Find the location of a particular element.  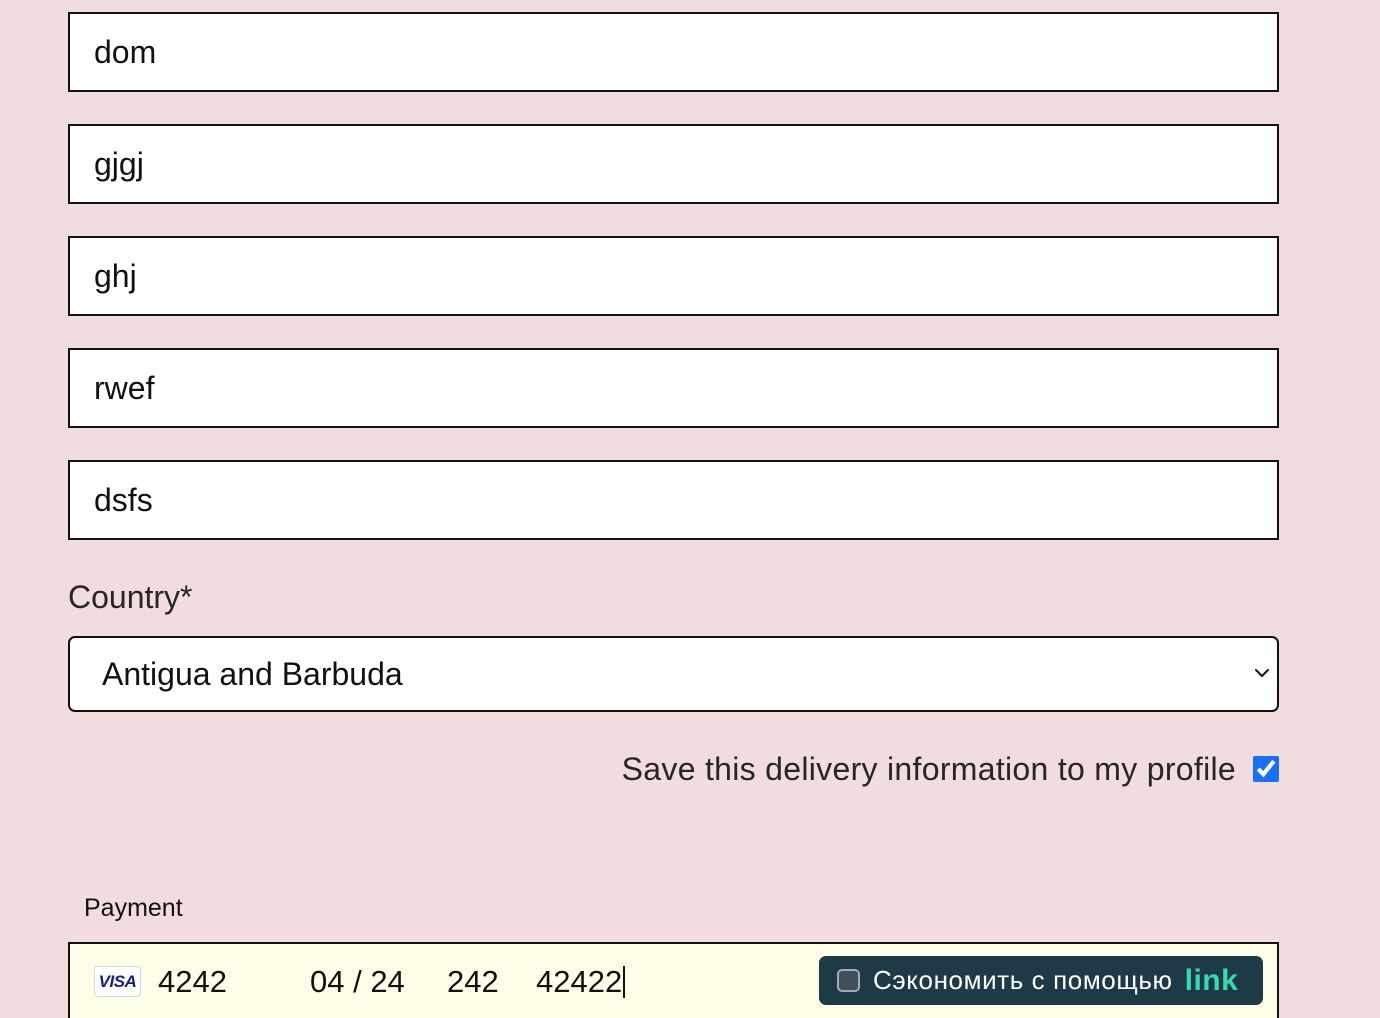

save-delivery-checkbox is located at coordinates (1266, 769).